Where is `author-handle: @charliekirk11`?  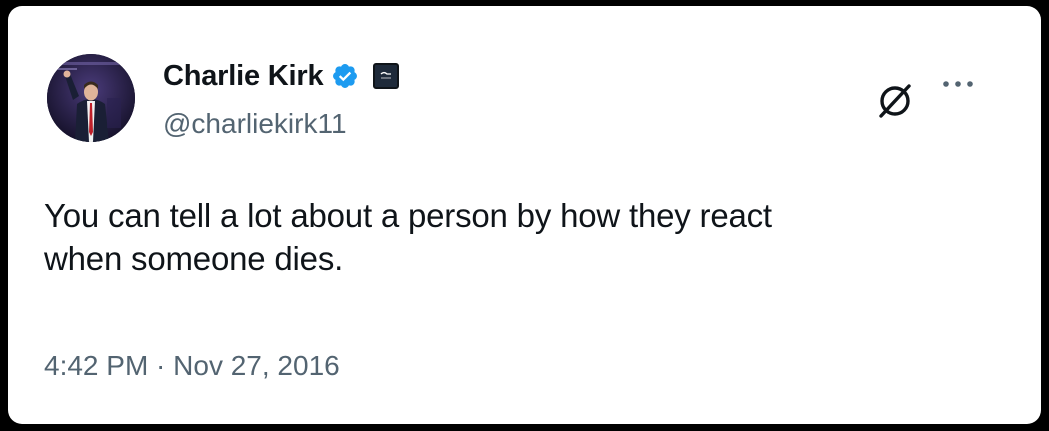 author-handle: @charliekirk11 is located at coordinates (255, 124).